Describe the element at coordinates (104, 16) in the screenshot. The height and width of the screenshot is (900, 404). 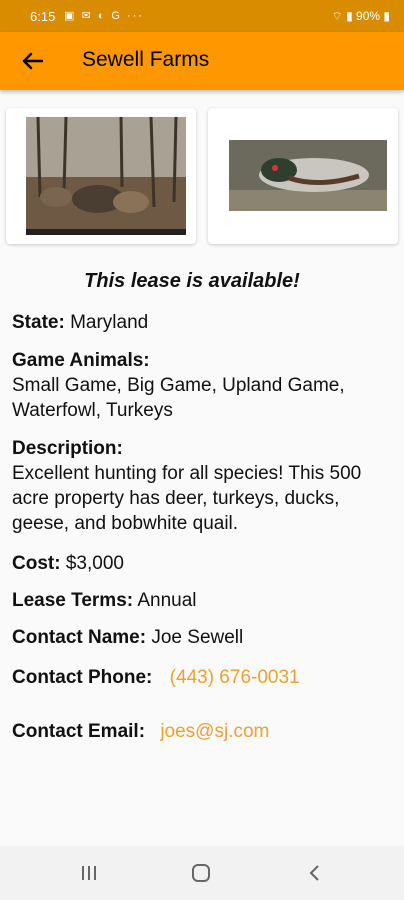
I see `notification-icons: ▣ ✉ ◐ G ···` at that location.